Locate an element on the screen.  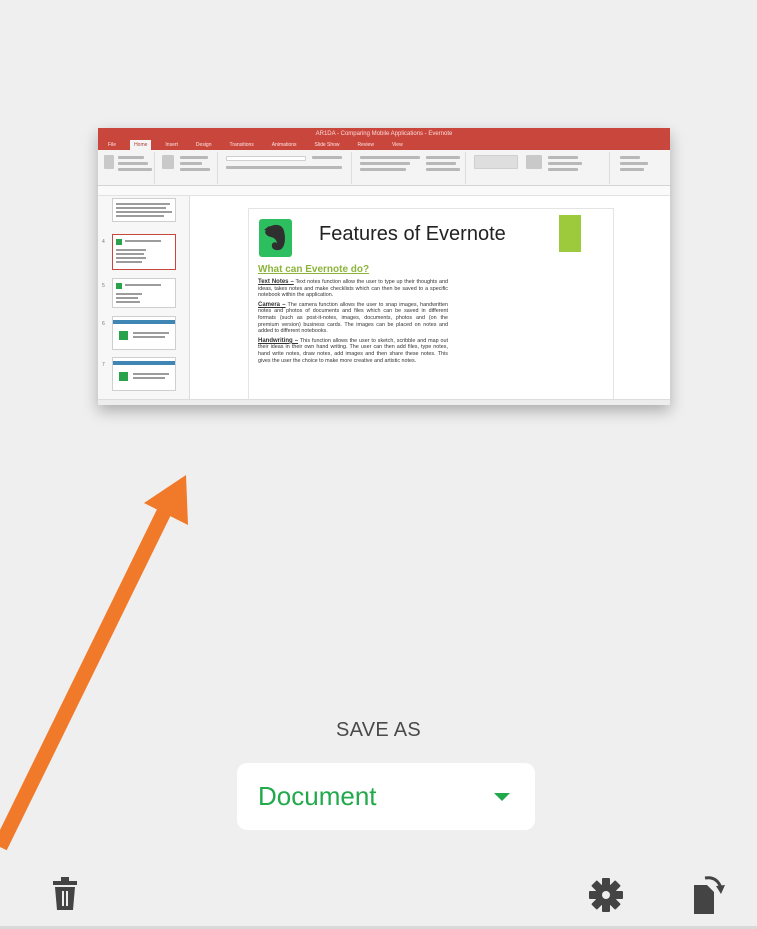
gear-icon is located at coordinates (606, 895).